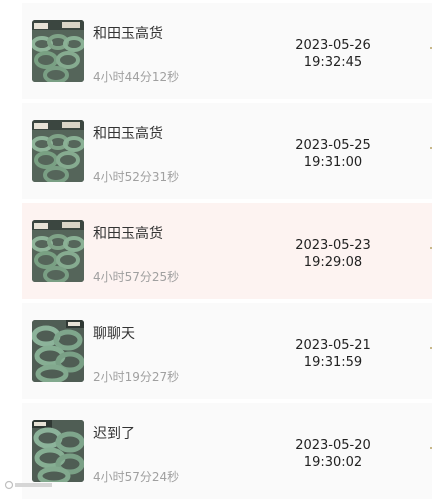 The image size is (435, 499). I want to click on watermark-logo, so click(29, 486).